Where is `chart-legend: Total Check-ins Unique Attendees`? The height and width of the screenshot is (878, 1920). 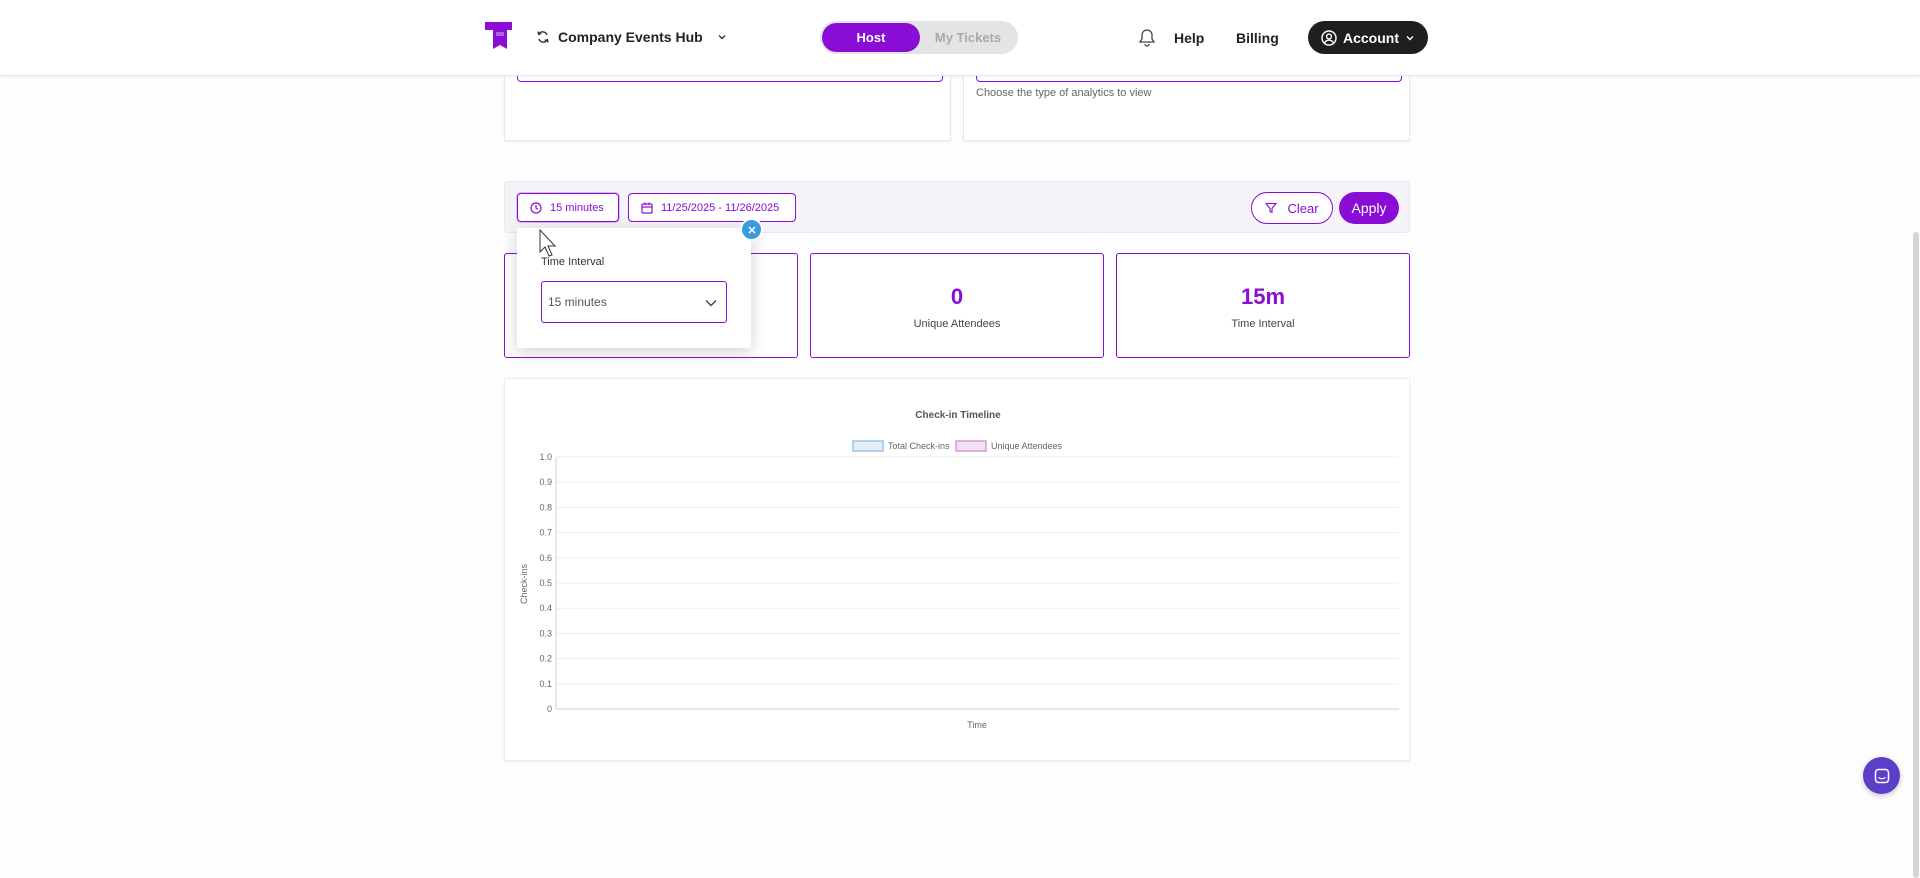 chart-legend: Total Check-ins Unique Attendees is located at coordinates (957, 446).